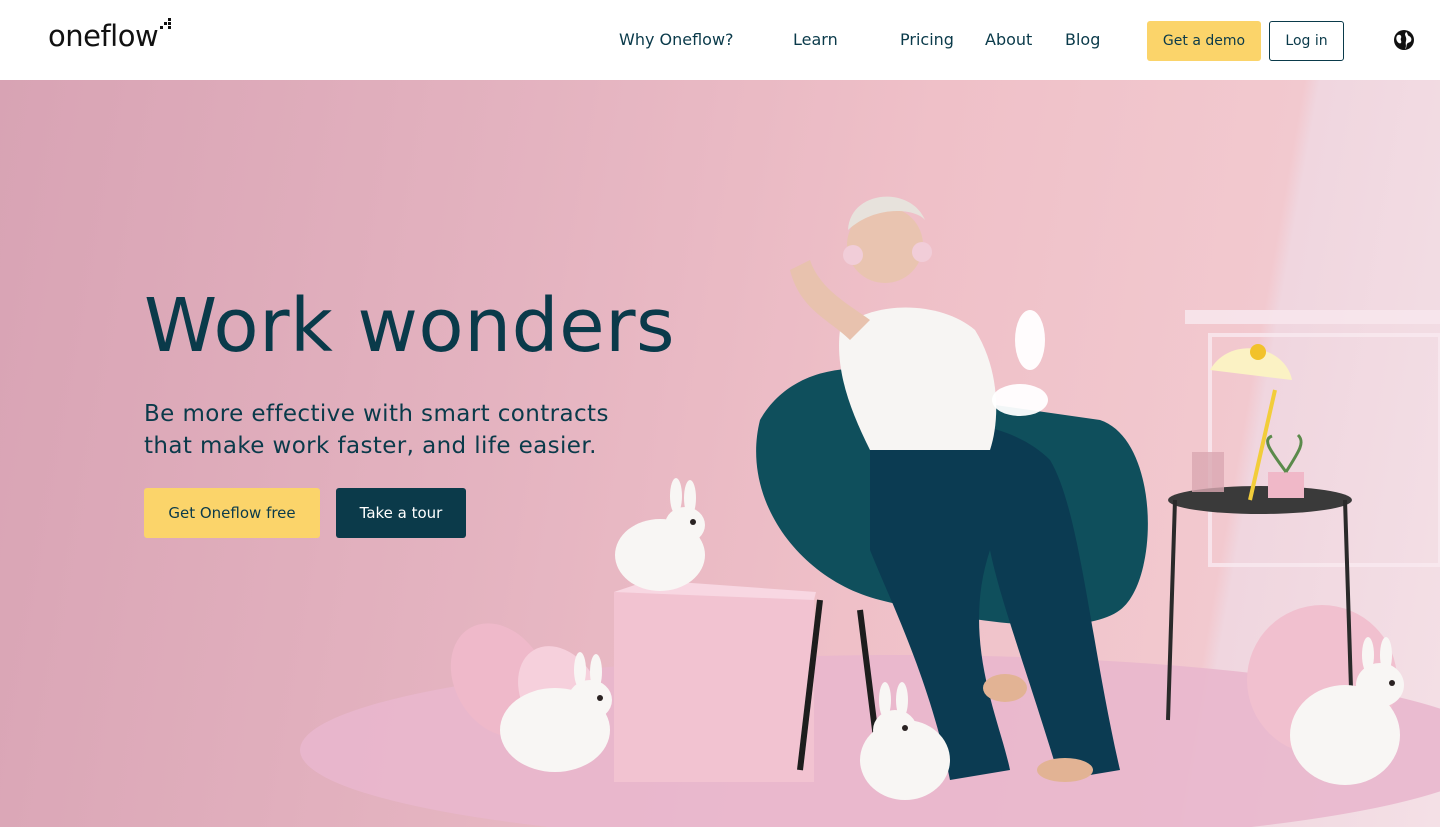  I want to click on nav-why-oneflow: Why Oneflow?, so click(676, 40).